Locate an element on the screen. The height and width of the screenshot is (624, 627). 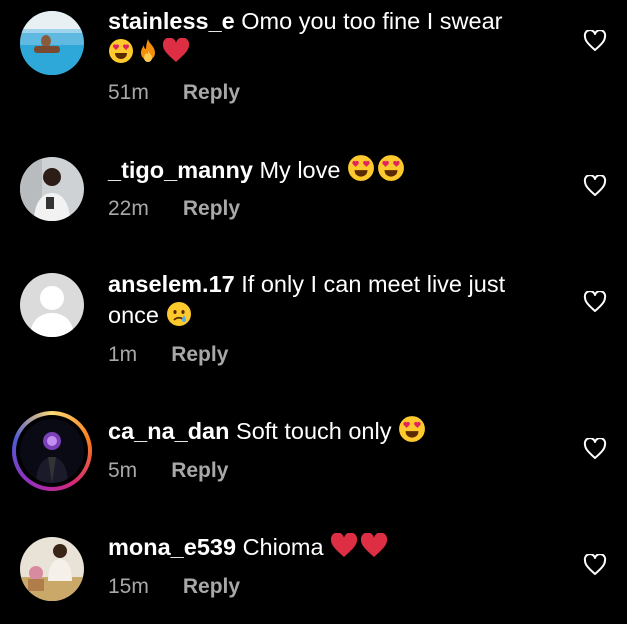
comment-meta: 15m Reply is located at coordinates (174, 587).